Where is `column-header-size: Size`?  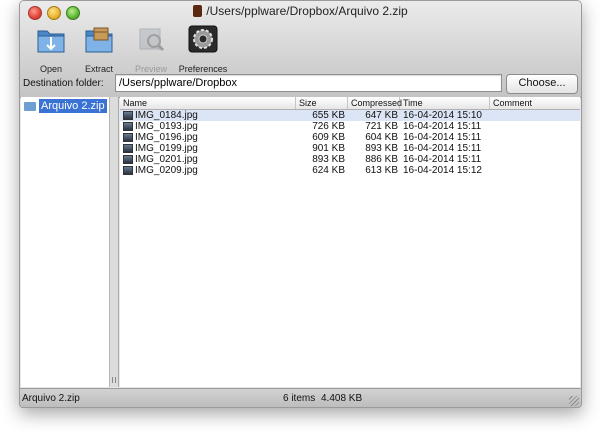
column-header-size: Size is located at coordinates (322, 103).